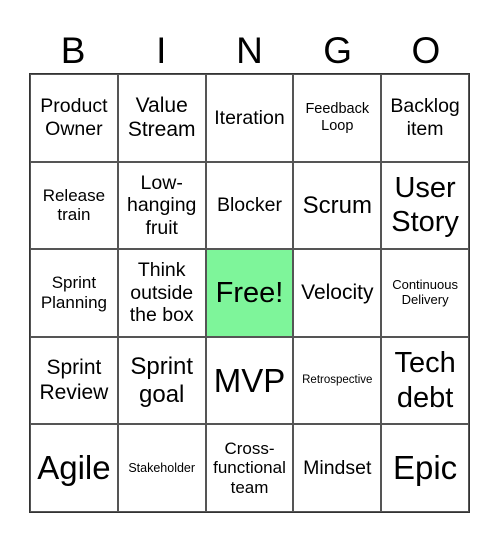 The height and width of the screenshot is (544, 500). I want to click on header-letter-b: B, so click(73, 50).